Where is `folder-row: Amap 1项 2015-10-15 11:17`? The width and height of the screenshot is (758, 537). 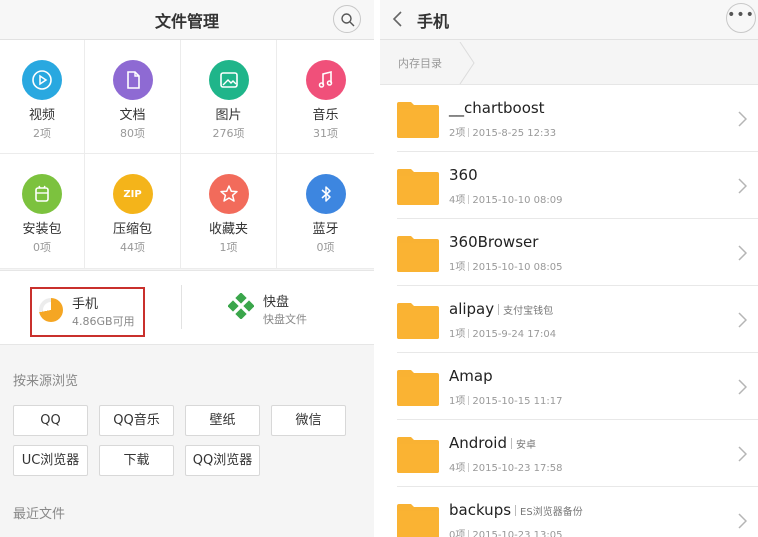
folder-row: Amap 1项 2015-10-15 11:17 is located at coordinates (569, 386).